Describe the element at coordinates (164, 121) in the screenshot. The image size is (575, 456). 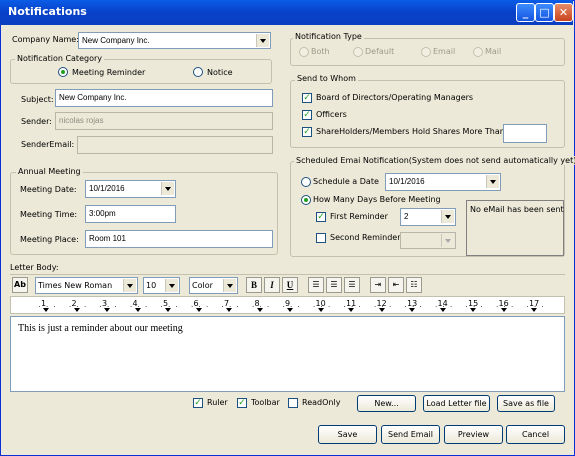
I see `sender-input: nicolas rojas` at that location.